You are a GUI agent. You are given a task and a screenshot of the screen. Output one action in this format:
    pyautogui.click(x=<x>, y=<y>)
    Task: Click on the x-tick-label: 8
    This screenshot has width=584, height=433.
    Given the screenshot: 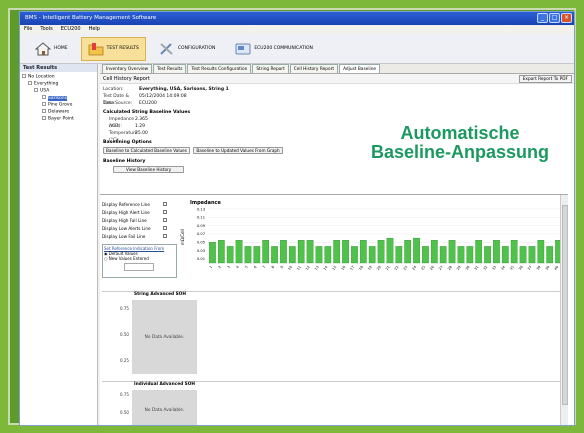 What is the action you would take?
    pyautogui.click(x=273, y=267)
    